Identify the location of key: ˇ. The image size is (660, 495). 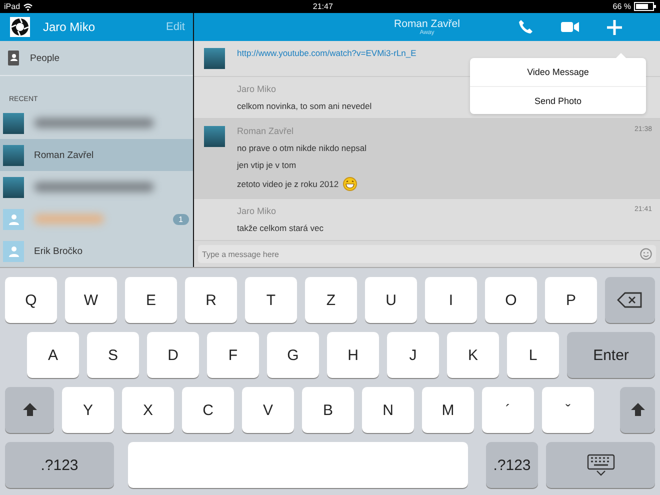
(568, 410).